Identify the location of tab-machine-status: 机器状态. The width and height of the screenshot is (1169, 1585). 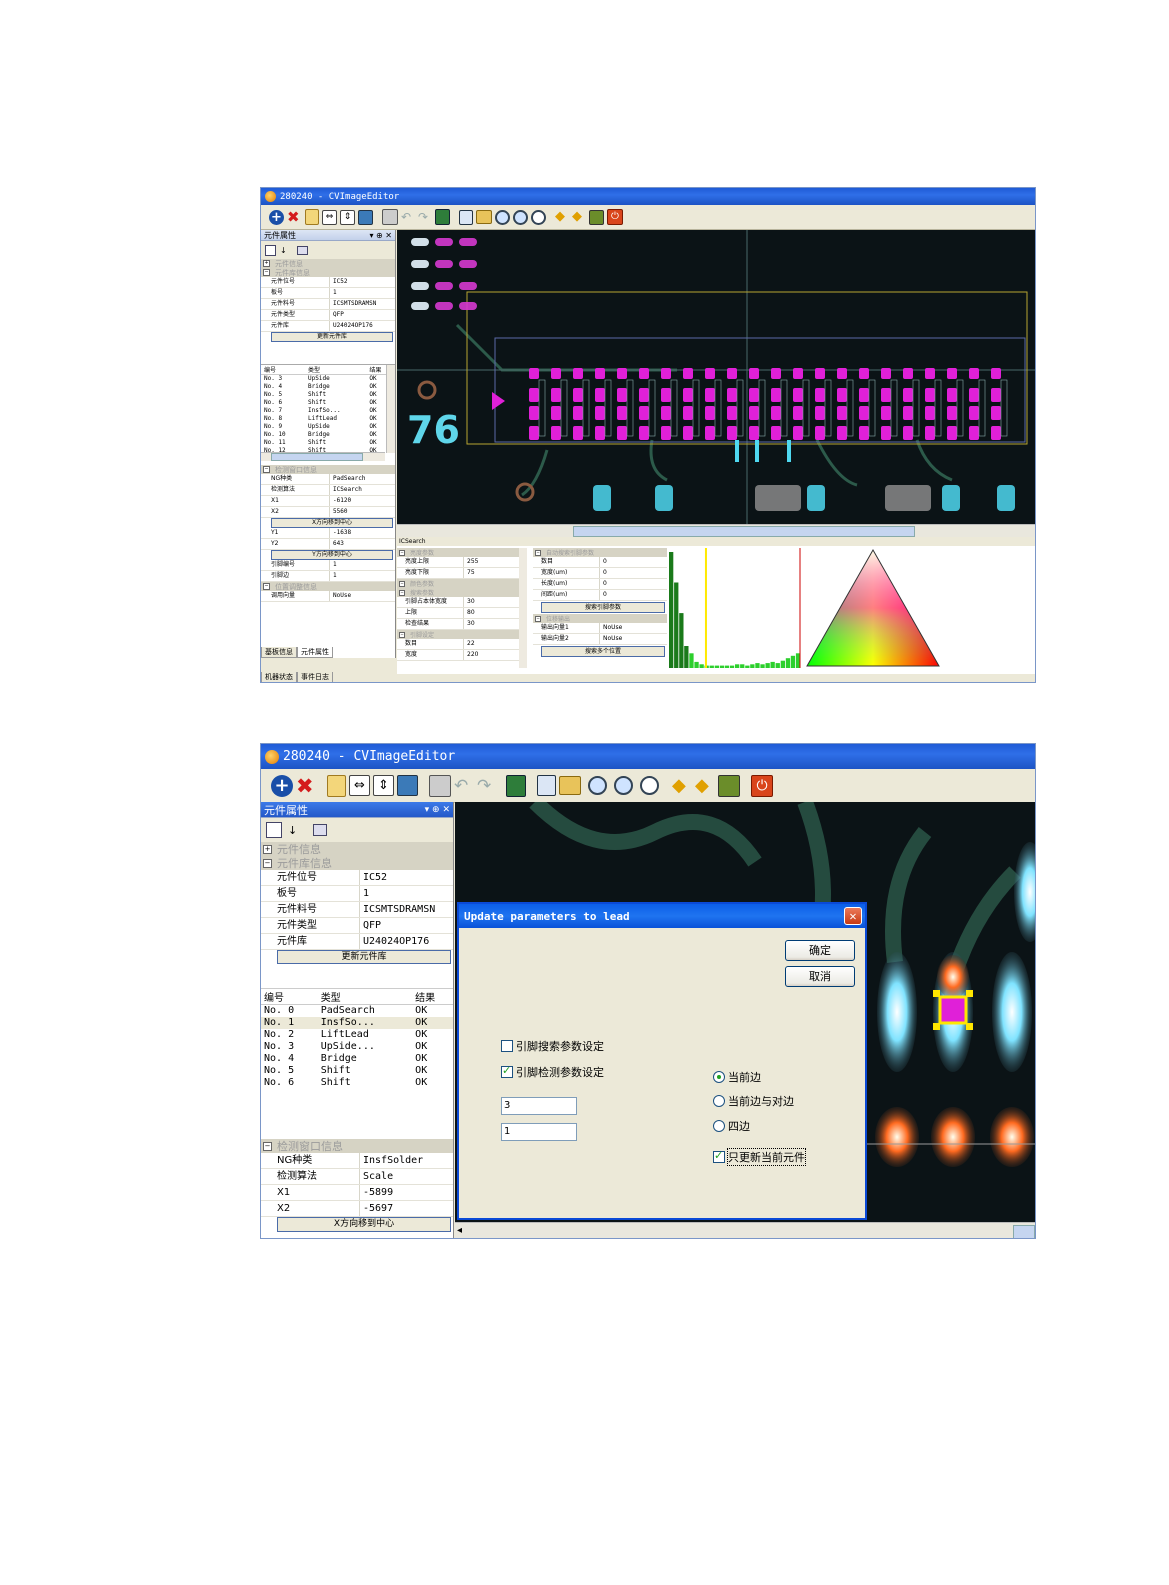
(279, 677).